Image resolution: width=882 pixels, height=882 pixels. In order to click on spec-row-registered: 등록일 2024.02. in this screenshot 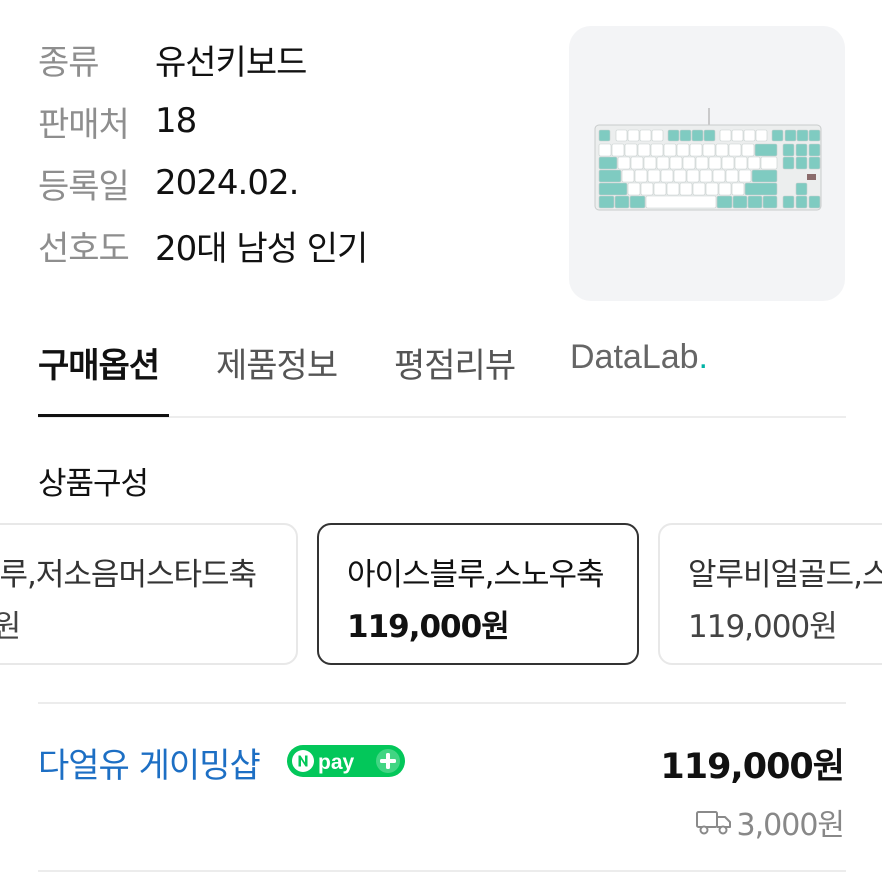, I will do `click(288, 183)`.